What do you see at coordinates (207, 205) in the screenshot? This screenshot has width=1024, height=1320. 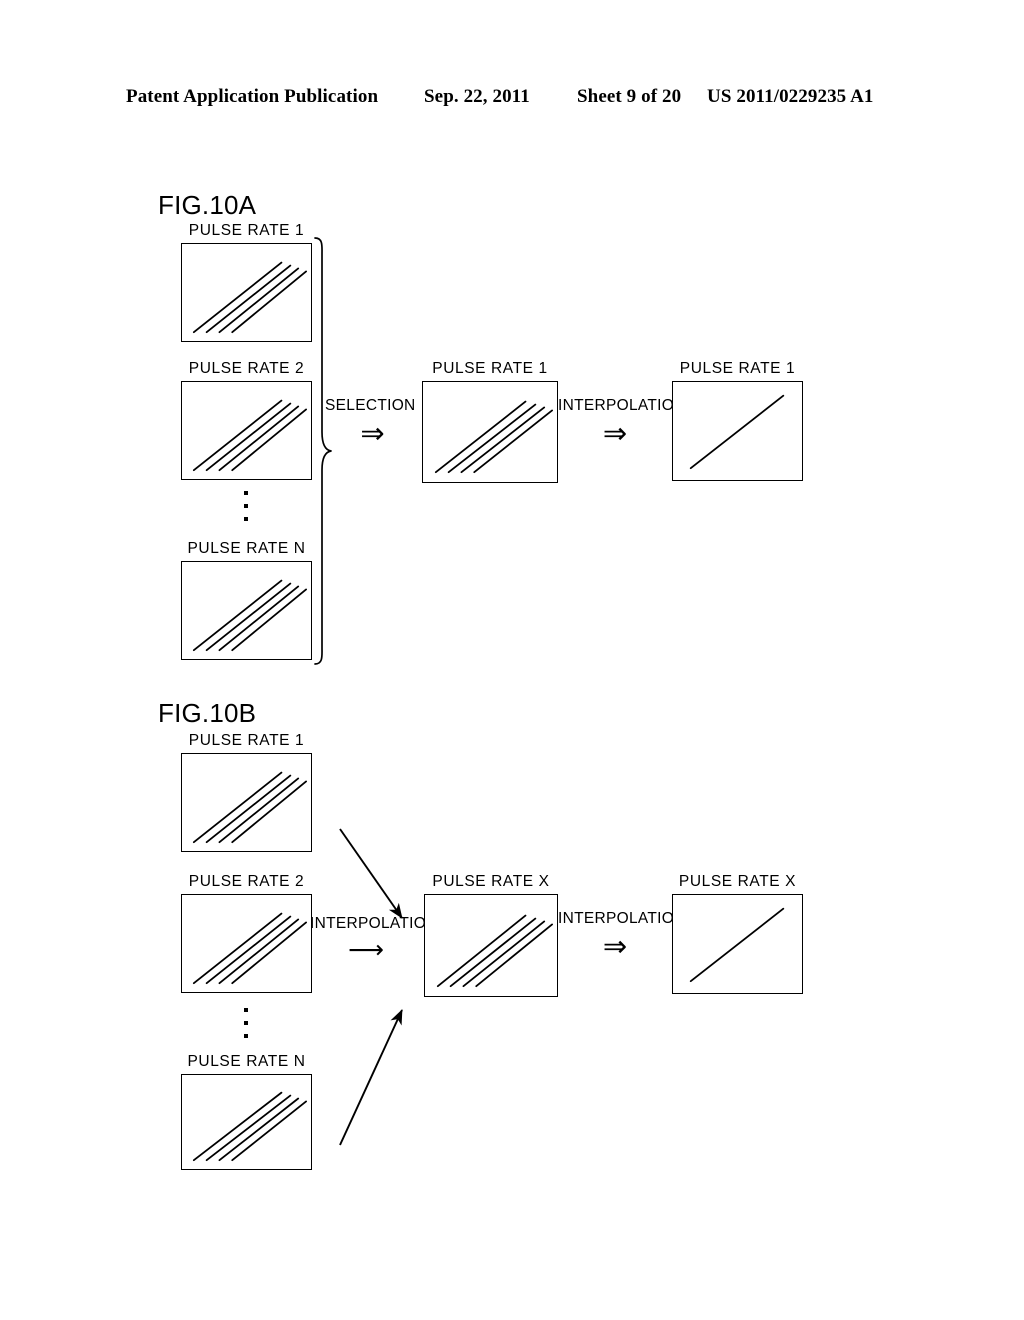 I see `figure-title-10a: FIG.10A` at bounding box center [207, 205].